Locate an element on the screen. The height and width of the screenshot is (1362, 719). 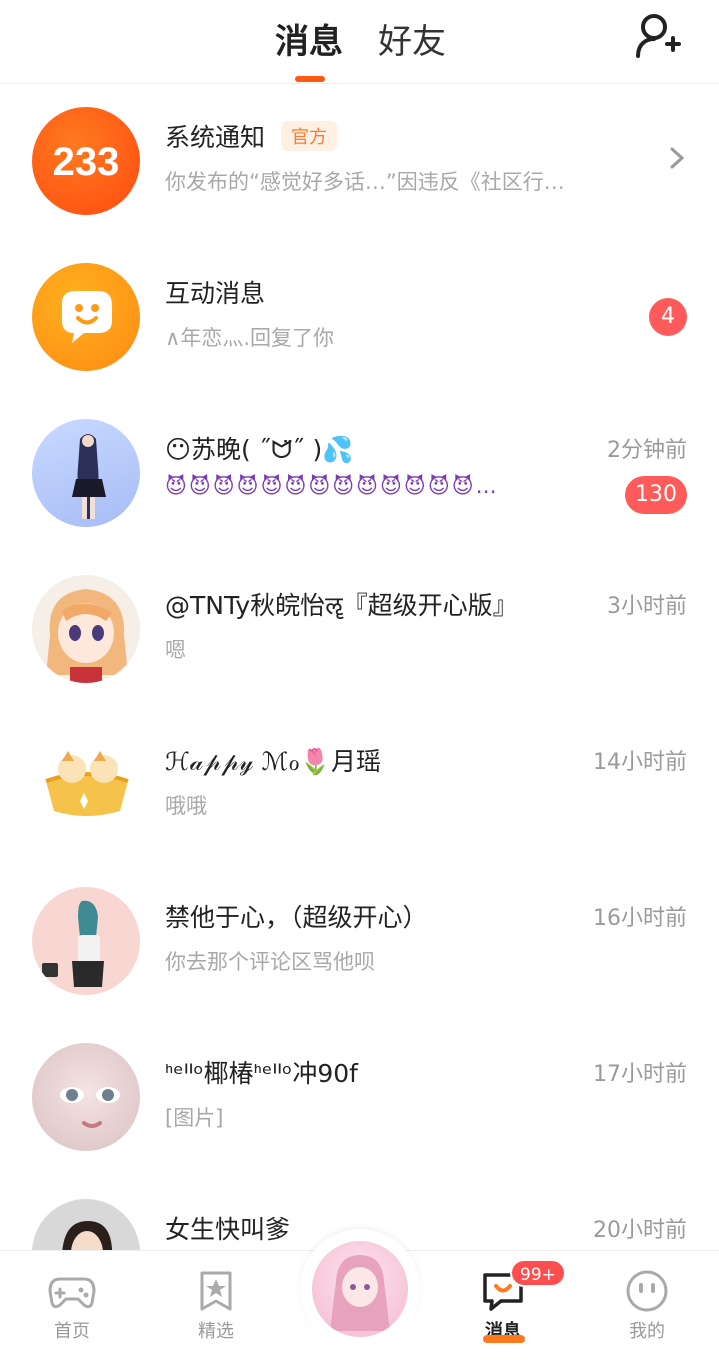
conversation-item: 禁他于心，（超级开心） 你去那个评论区骂他呗 16小时前 is located at coordinates (359, 942).